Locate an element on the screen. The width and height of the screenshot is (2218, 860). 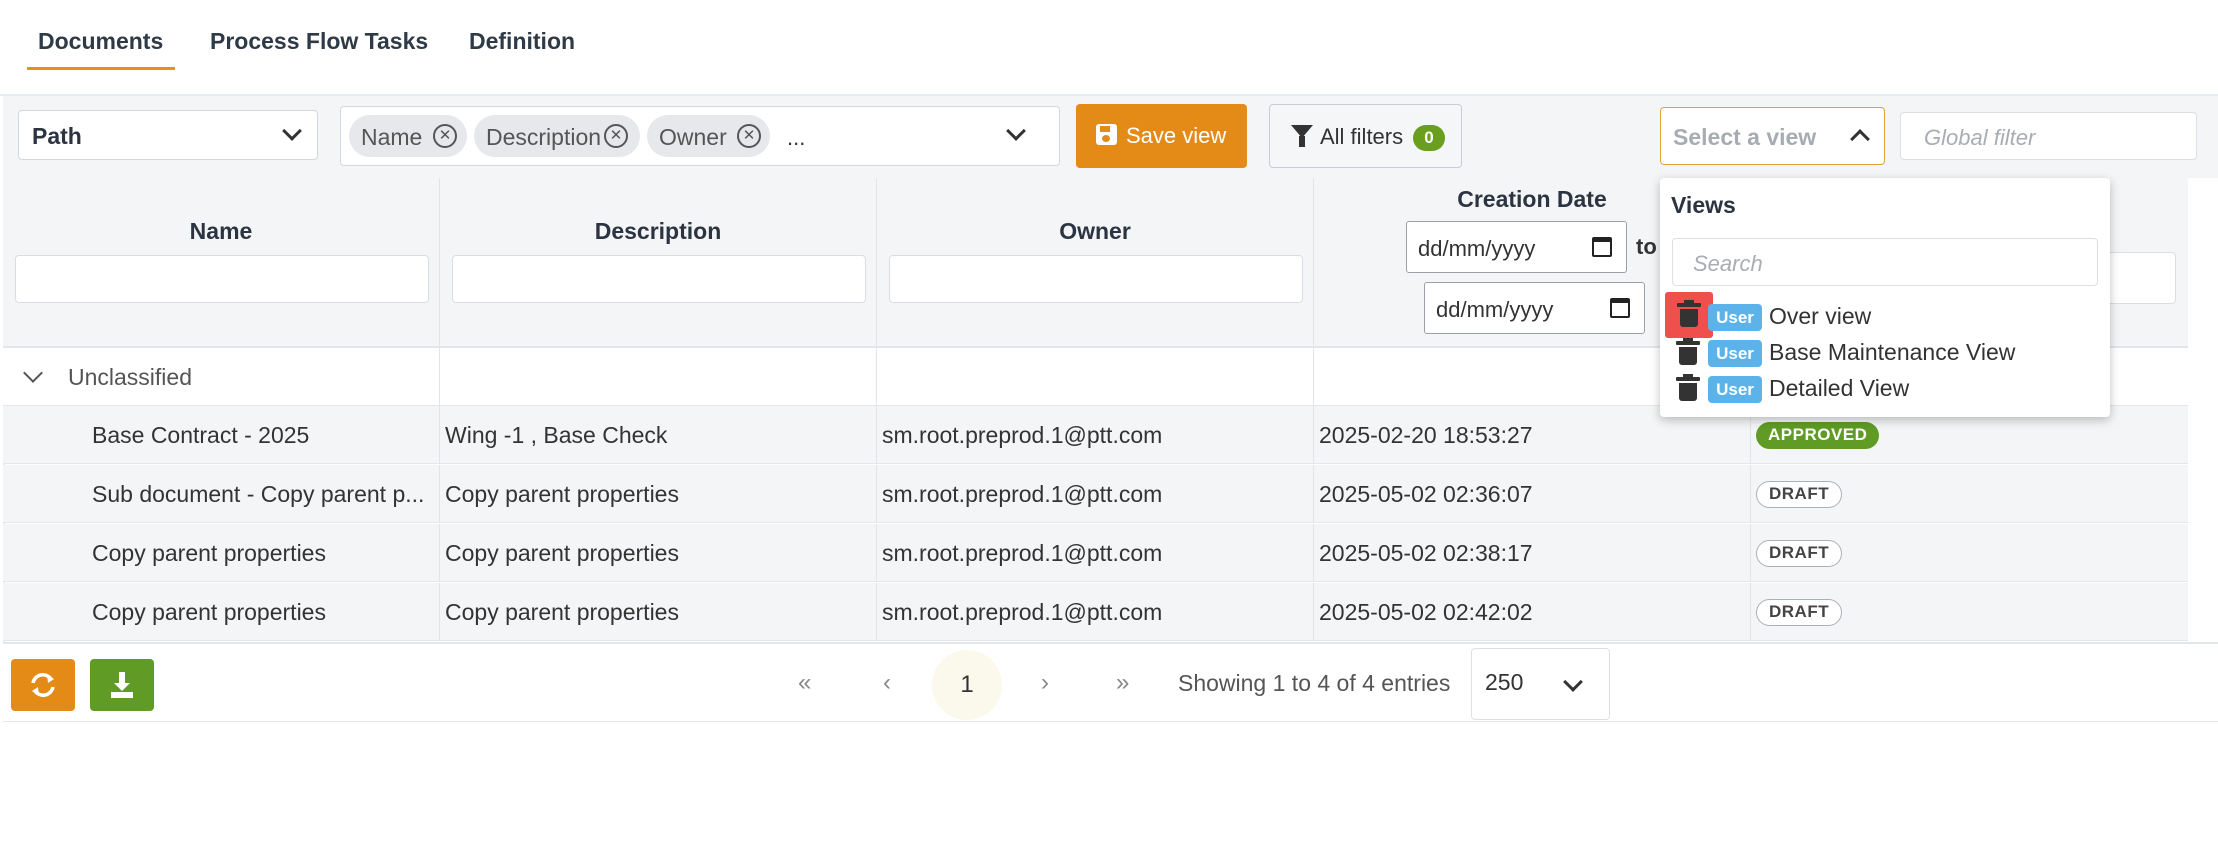
first-page-button: « is located at coordinates (804, 683).